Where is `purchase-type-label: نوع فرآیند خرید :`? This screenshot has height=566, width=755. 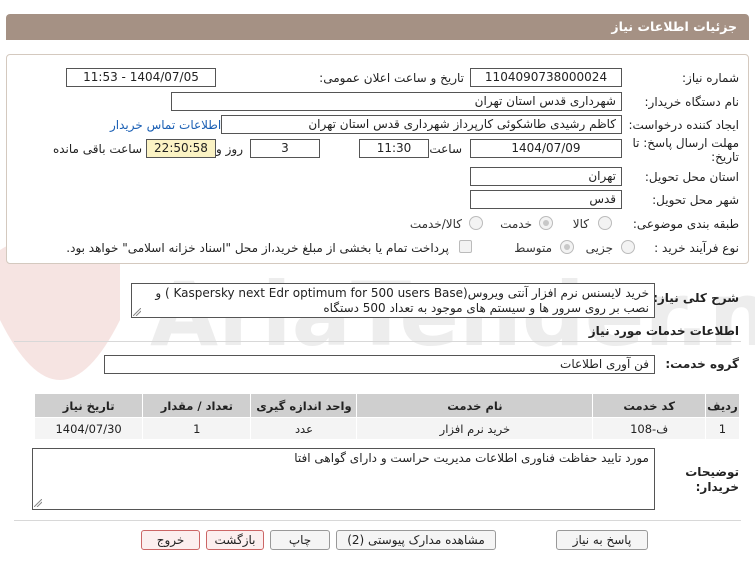
purchase-type-label: نوع فرآیند خرید : is located at coordinates (696, 248).